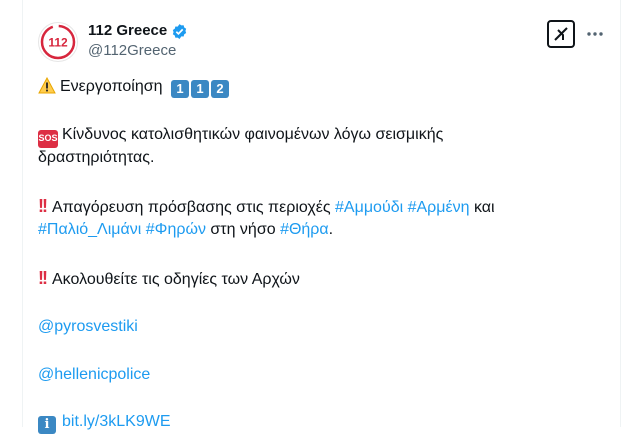 The height and width of the screenshot is (436, 642). What do you see at coordinates (127, 31) in the screenshot?
I see `display-name-text: 112 Greece` at bounding box center [127, 31].